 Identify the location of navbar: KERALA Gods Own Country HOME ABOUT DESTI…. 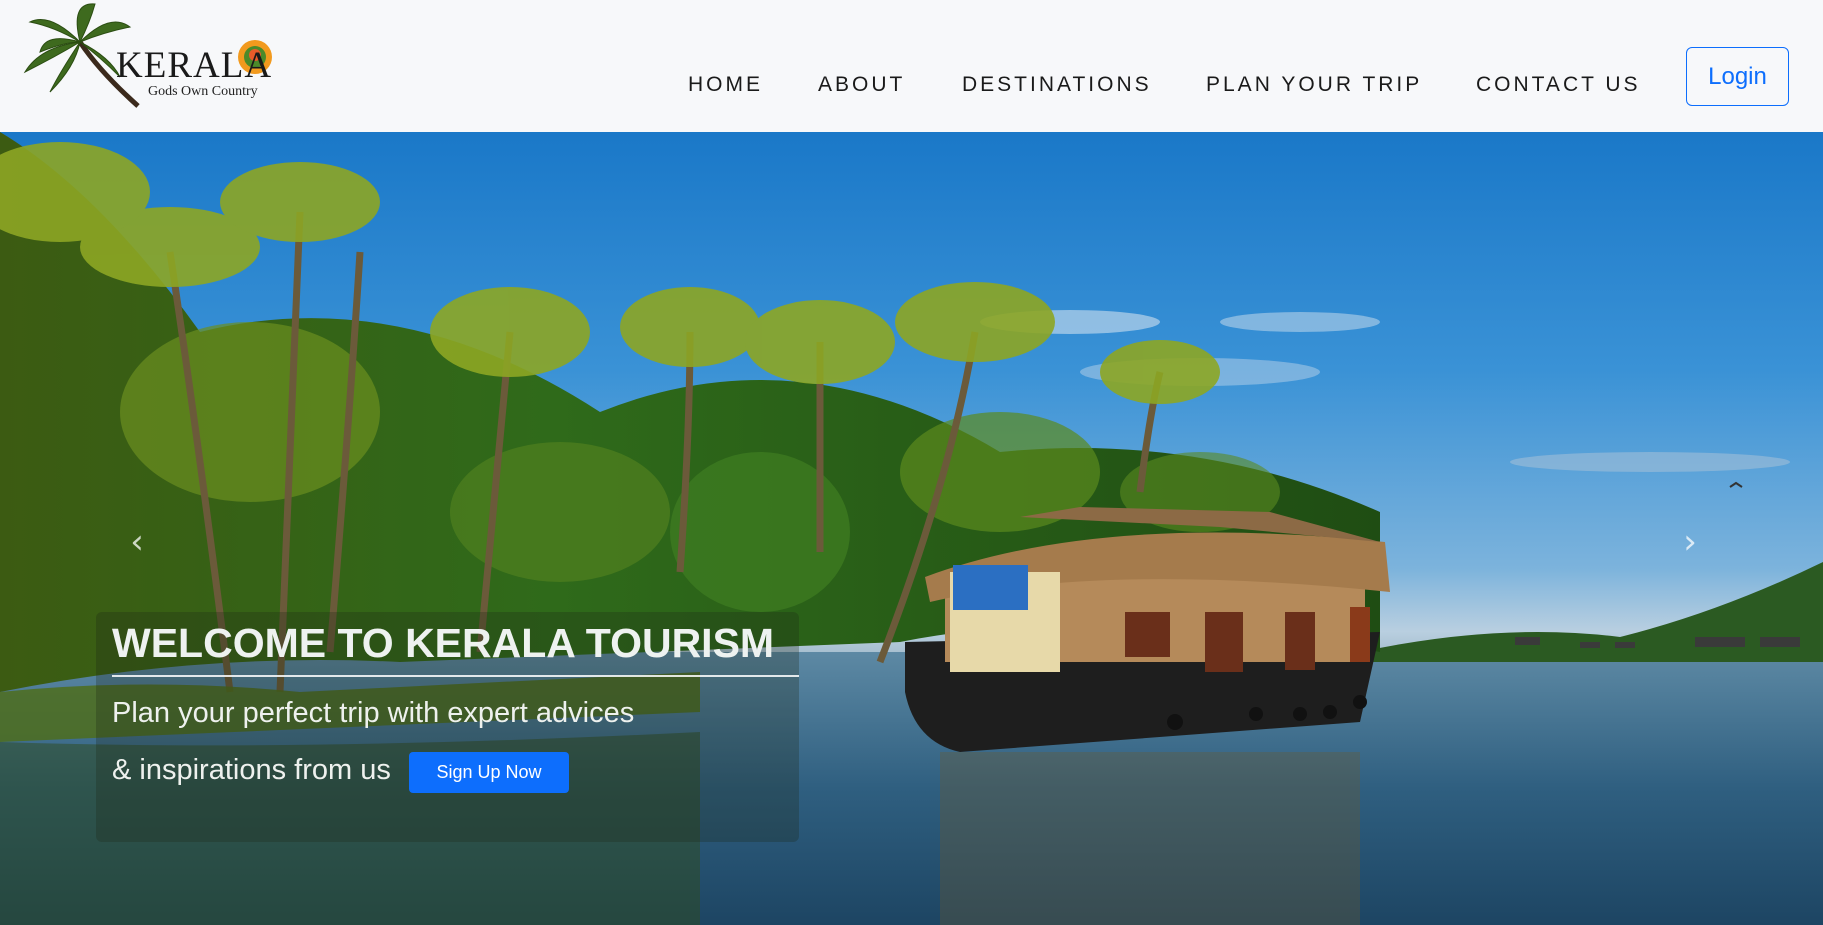
(911, 66).